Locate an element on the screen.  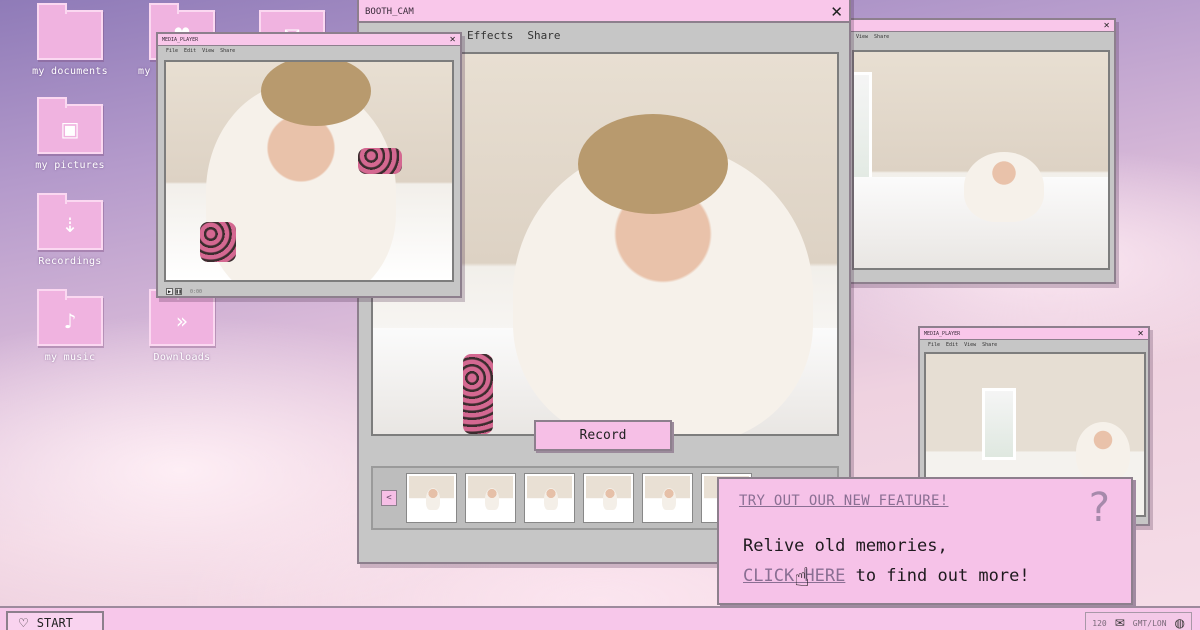
start-button: ♡ START is located at coordinates (55, 620).